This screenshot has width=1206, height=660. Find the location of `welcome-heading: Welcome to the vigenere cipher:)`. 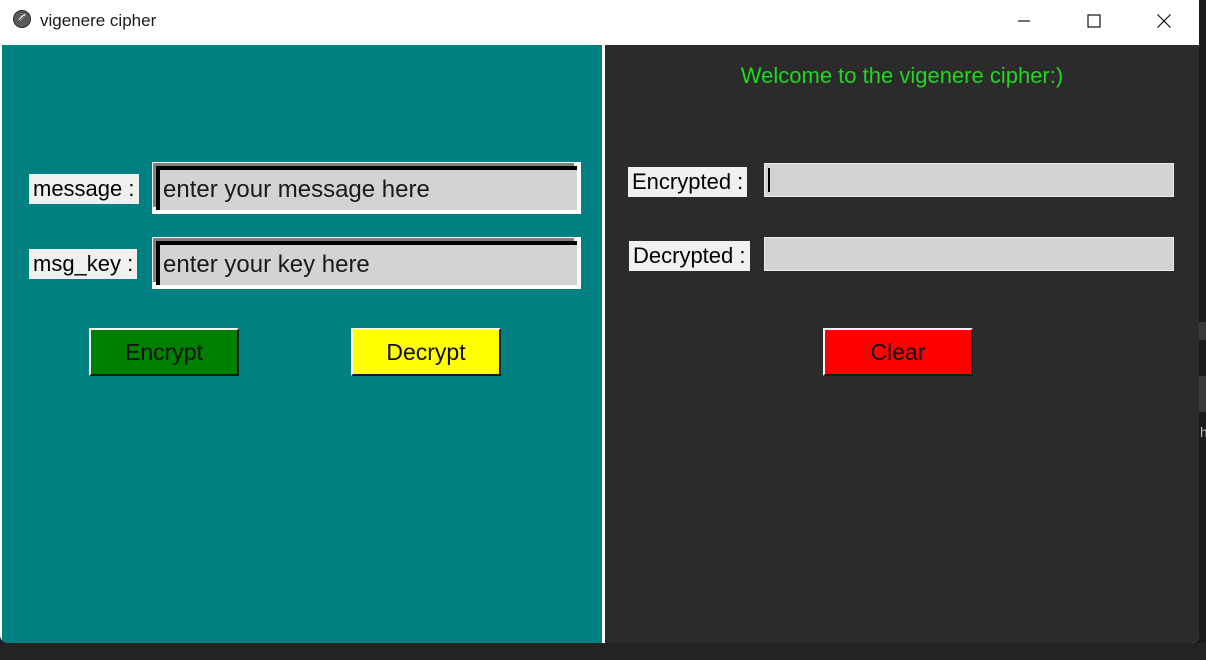

welcome-heading: Welcome to the vigenere cipher:) is located at coordinates (902, 75).